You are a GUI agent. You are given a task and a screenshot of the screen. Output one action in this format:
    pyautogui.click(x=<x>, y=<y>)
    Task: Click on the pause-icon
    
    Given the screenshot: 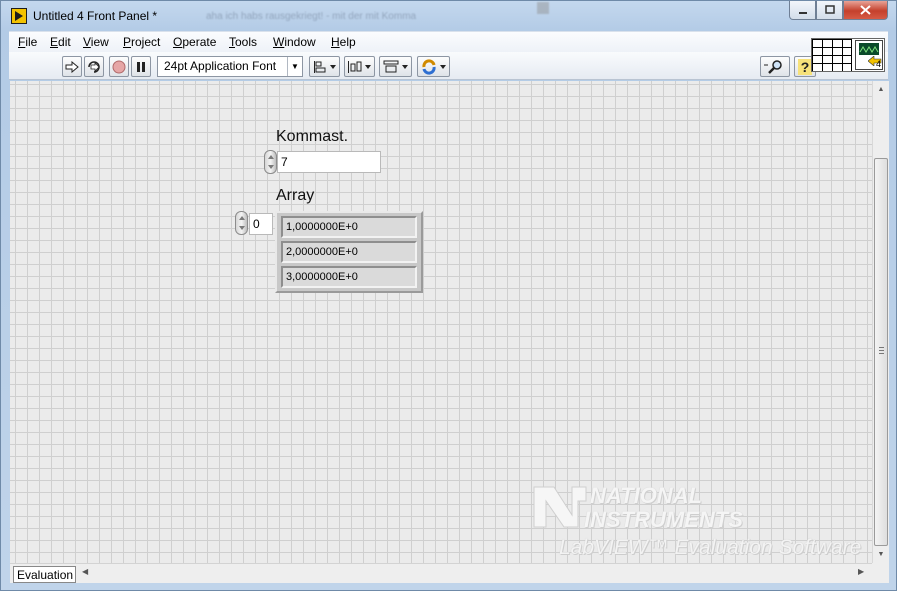 What is the action you would take?
    pyautogui.click(x=141, y=66)
    